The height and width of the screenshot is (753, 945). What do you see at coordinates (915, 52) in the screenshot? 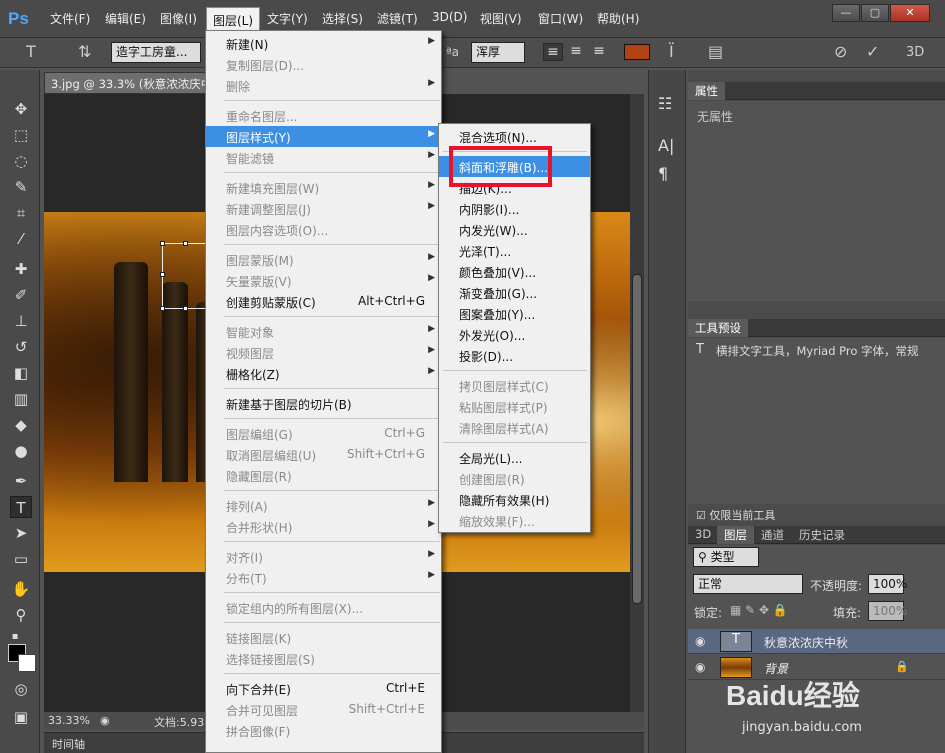
I see `3d-icon: 3D` at bounding box center [915, 52].